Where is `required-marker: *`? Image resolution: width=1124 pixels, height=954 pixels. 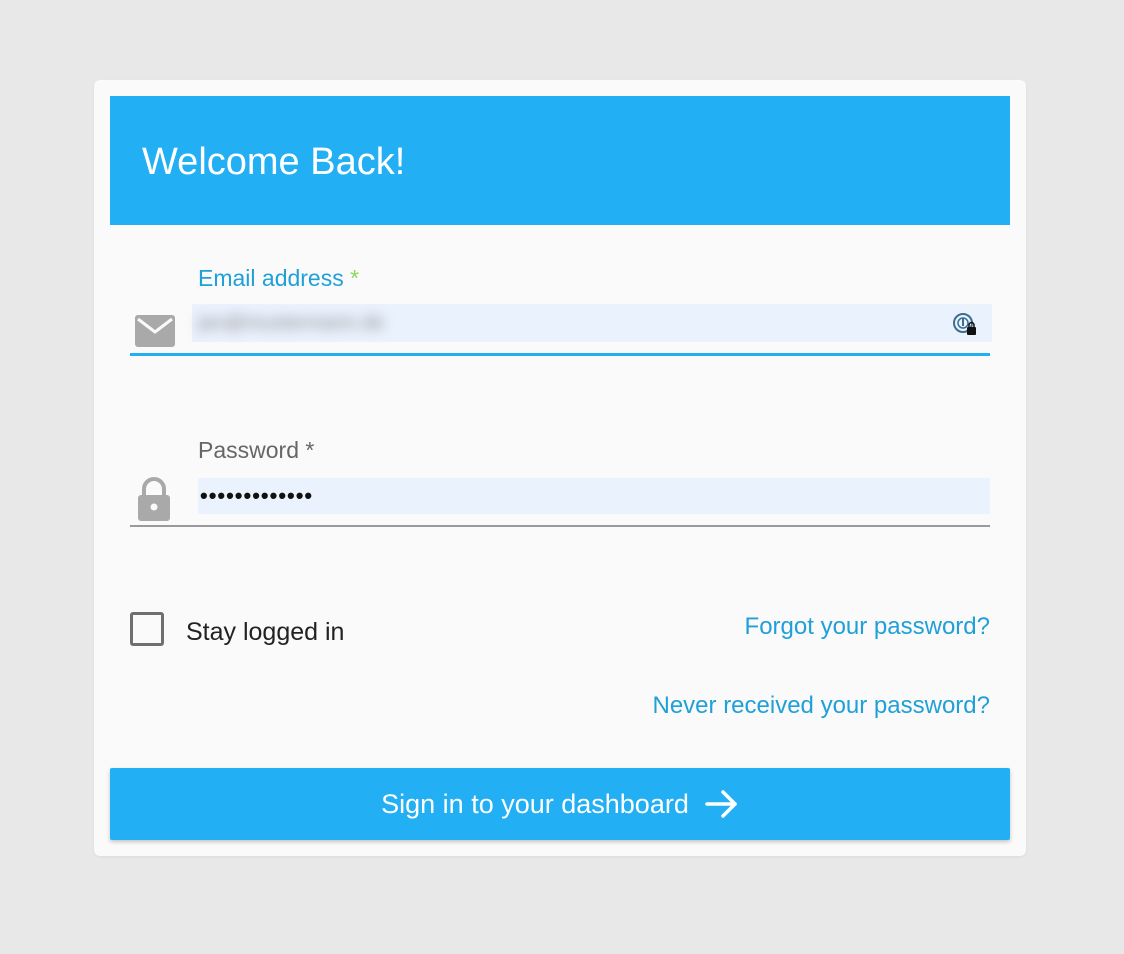
required-marker: * is located at coordinates (355, 278).